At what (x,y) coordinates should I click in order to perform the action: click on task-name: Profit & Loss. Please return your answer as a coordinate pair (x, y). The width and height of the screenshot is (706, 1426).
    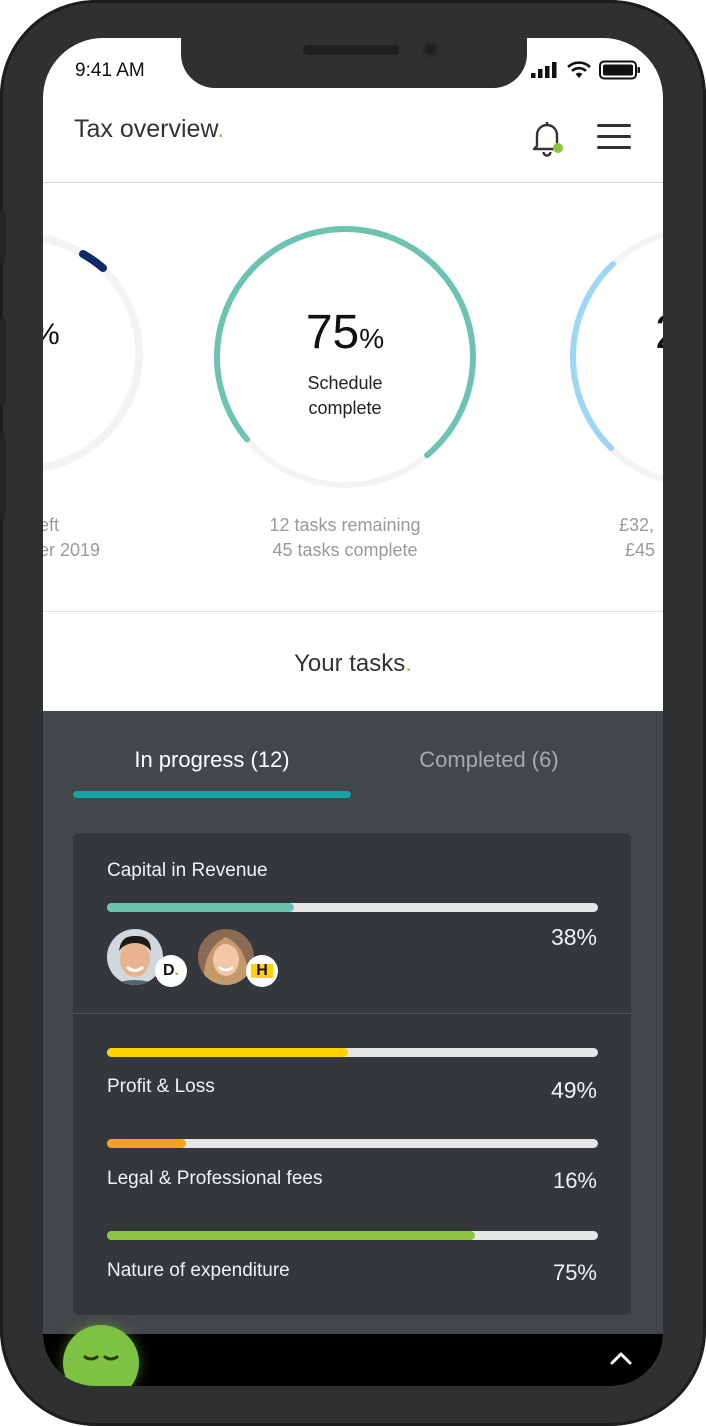
    Looking at the image, I should click on (161, 1086).